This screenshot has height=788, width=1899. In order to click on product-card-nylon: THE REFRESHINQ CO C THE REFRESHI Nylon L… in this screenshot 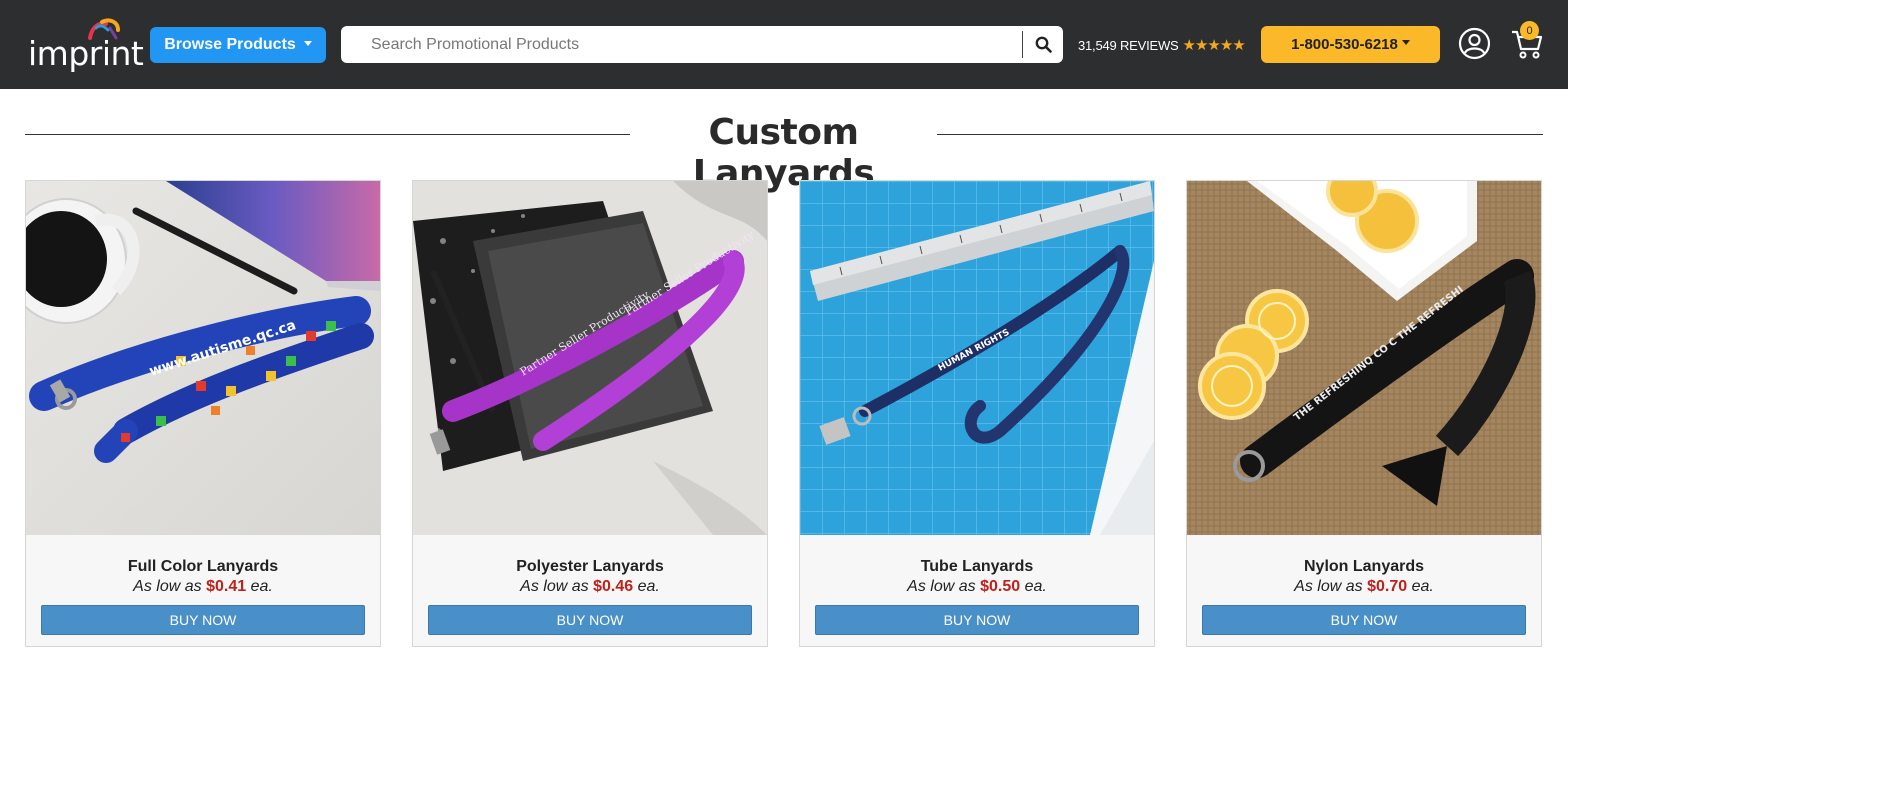, I will do `click(1364, 413)`.